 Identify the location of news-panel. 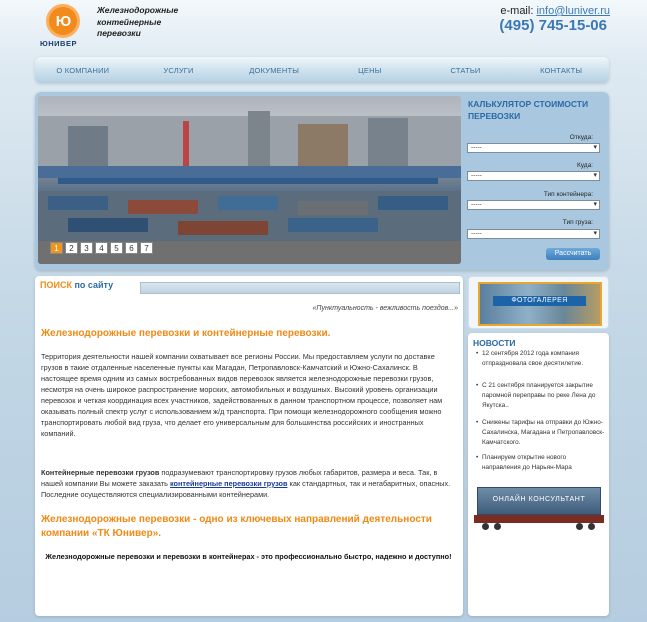
(538, 474).